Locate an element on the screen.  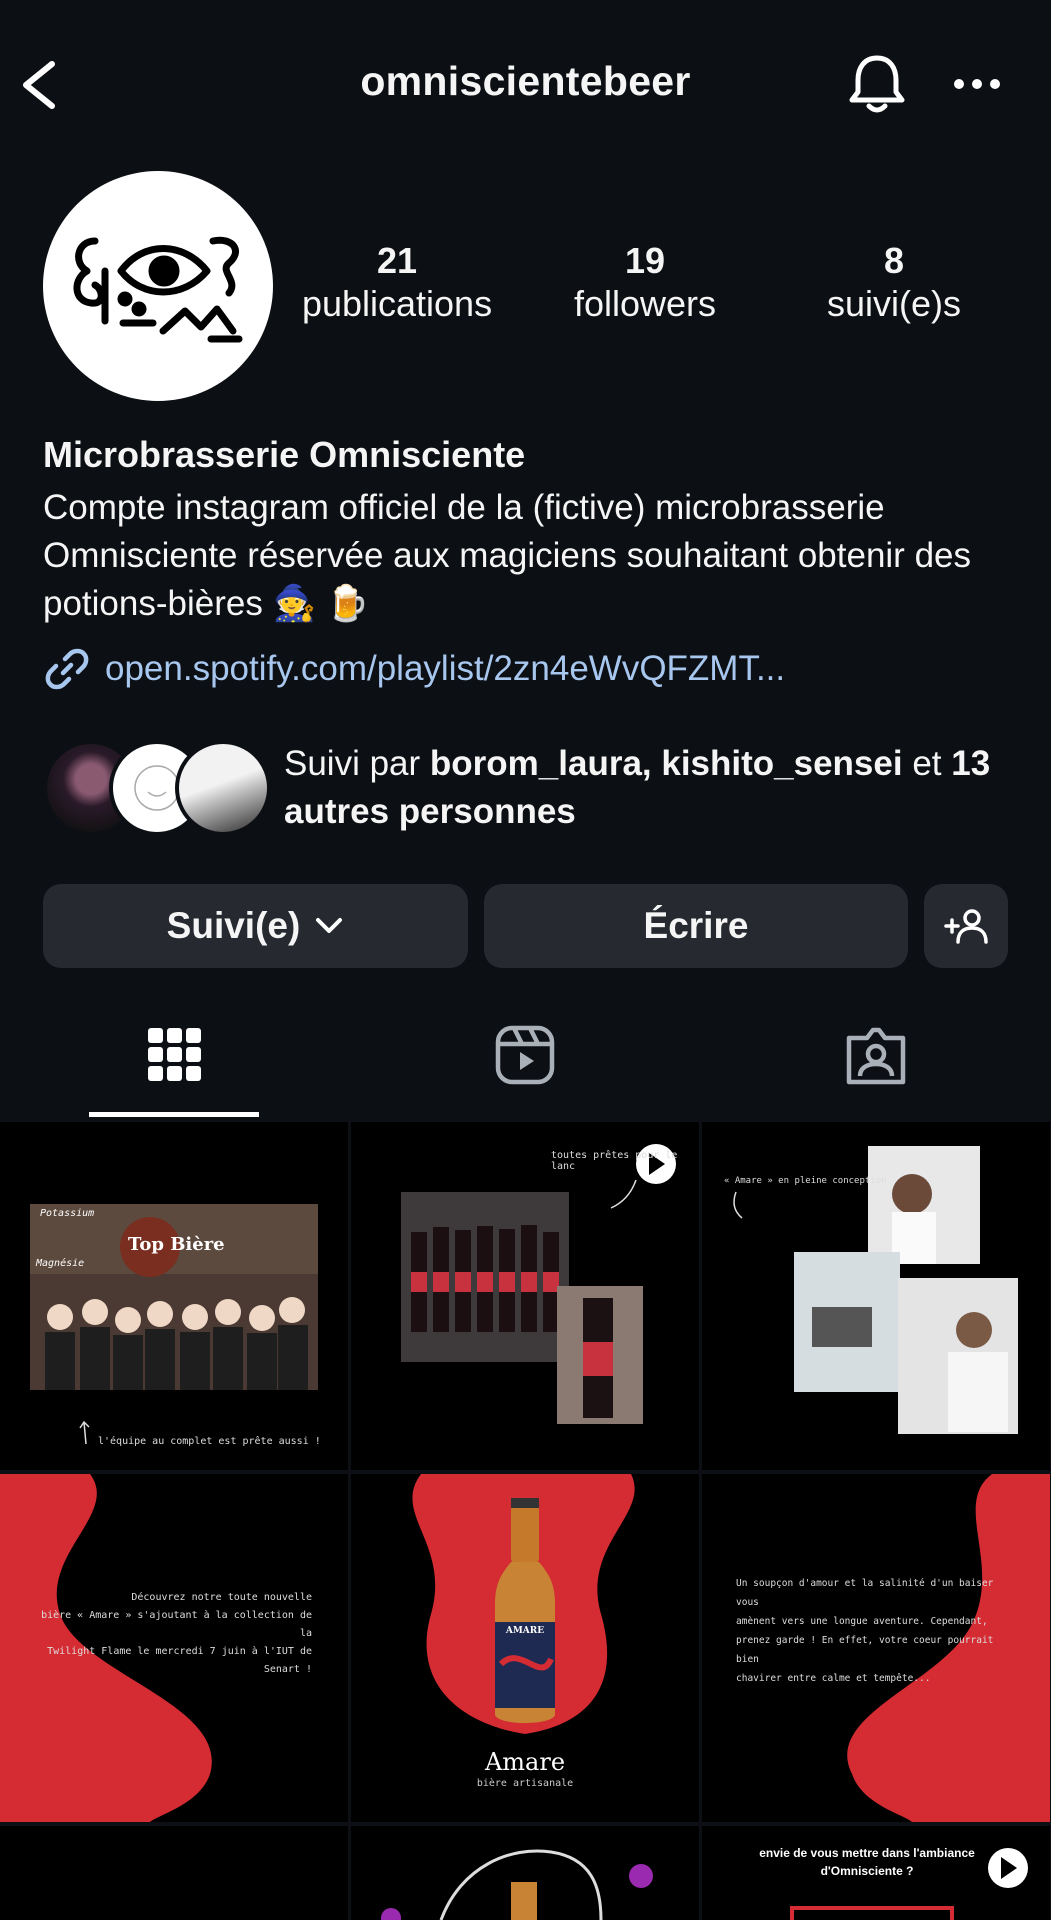
logo-image is located at coordinates (158, 289).